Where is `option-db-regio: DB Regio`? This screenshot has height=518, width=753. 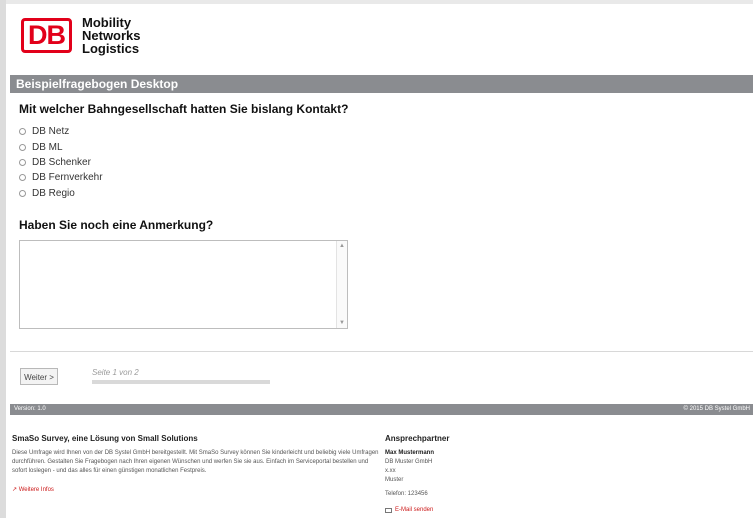 option-db-regio: DB Regio is located at coordinates (61, 193).